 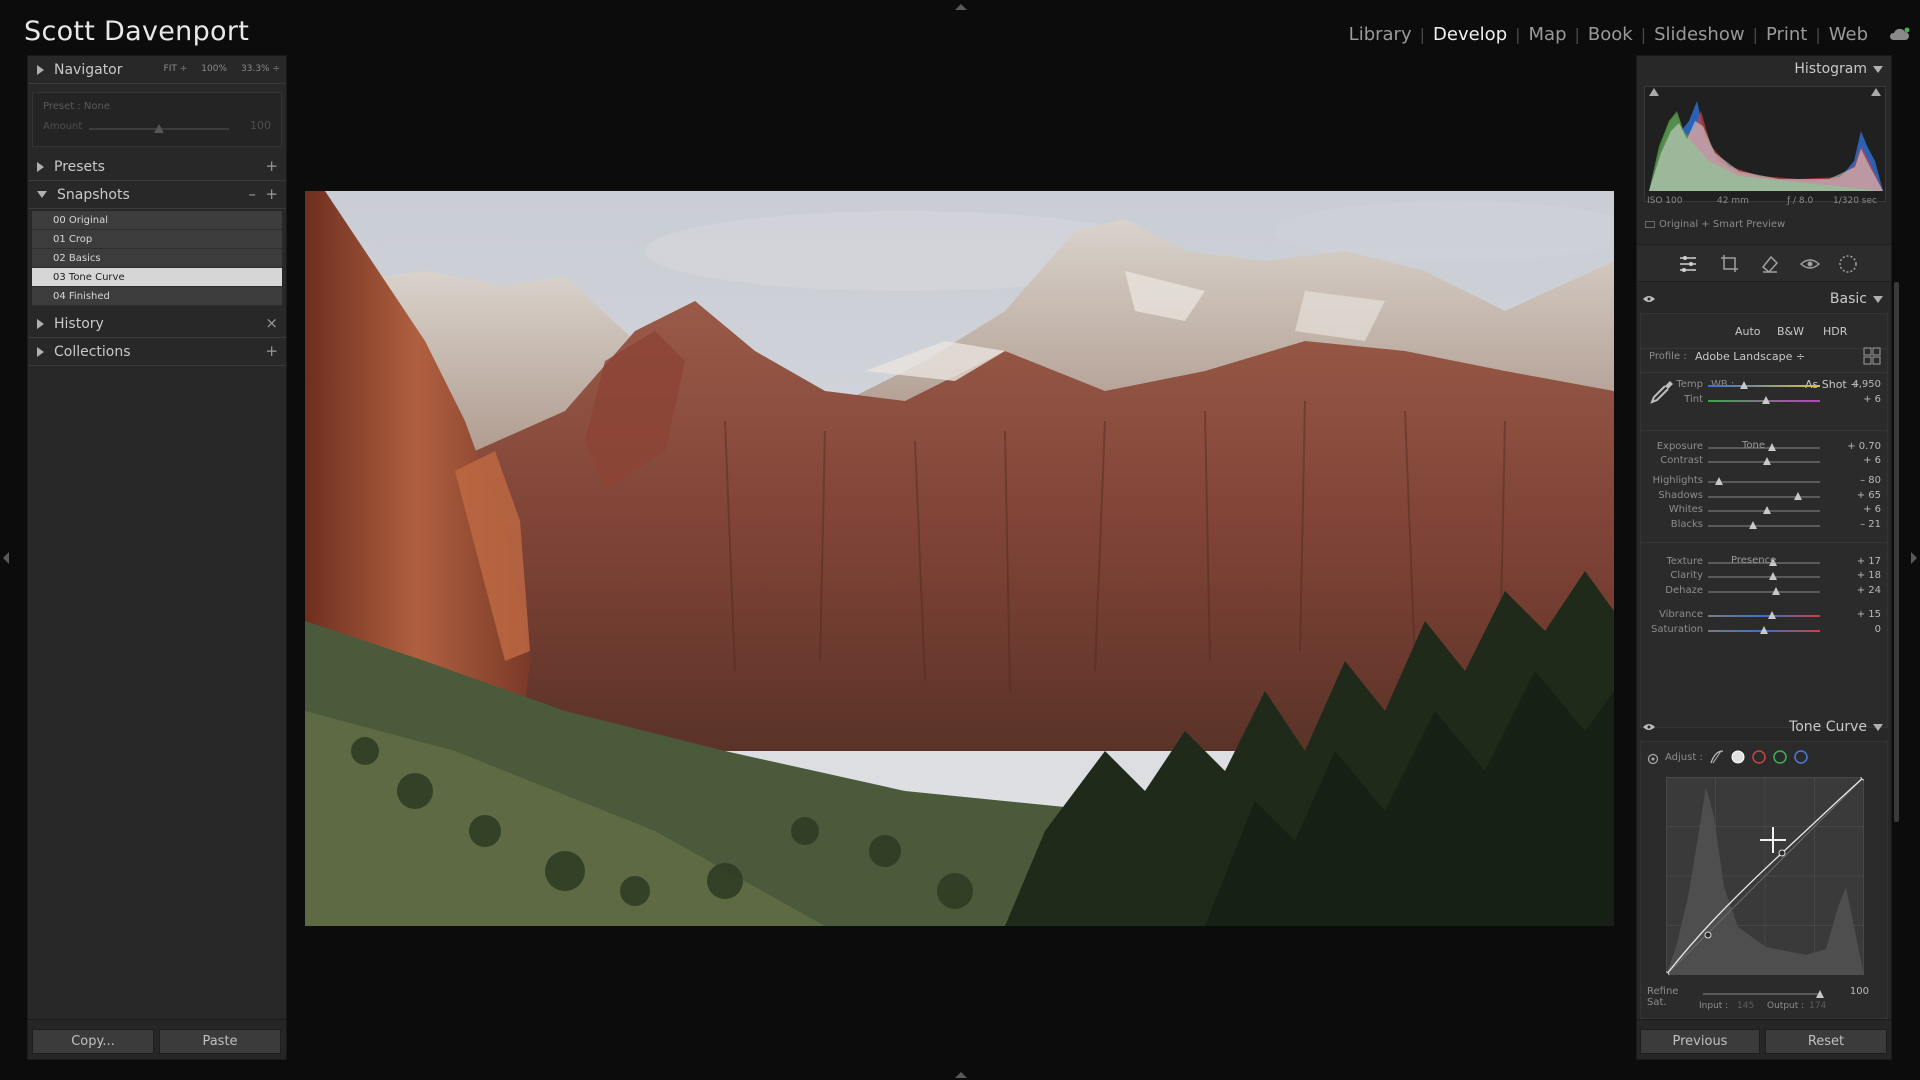 I want to click on snapshot-item: 04 Finished, so click(x=157, y=296).